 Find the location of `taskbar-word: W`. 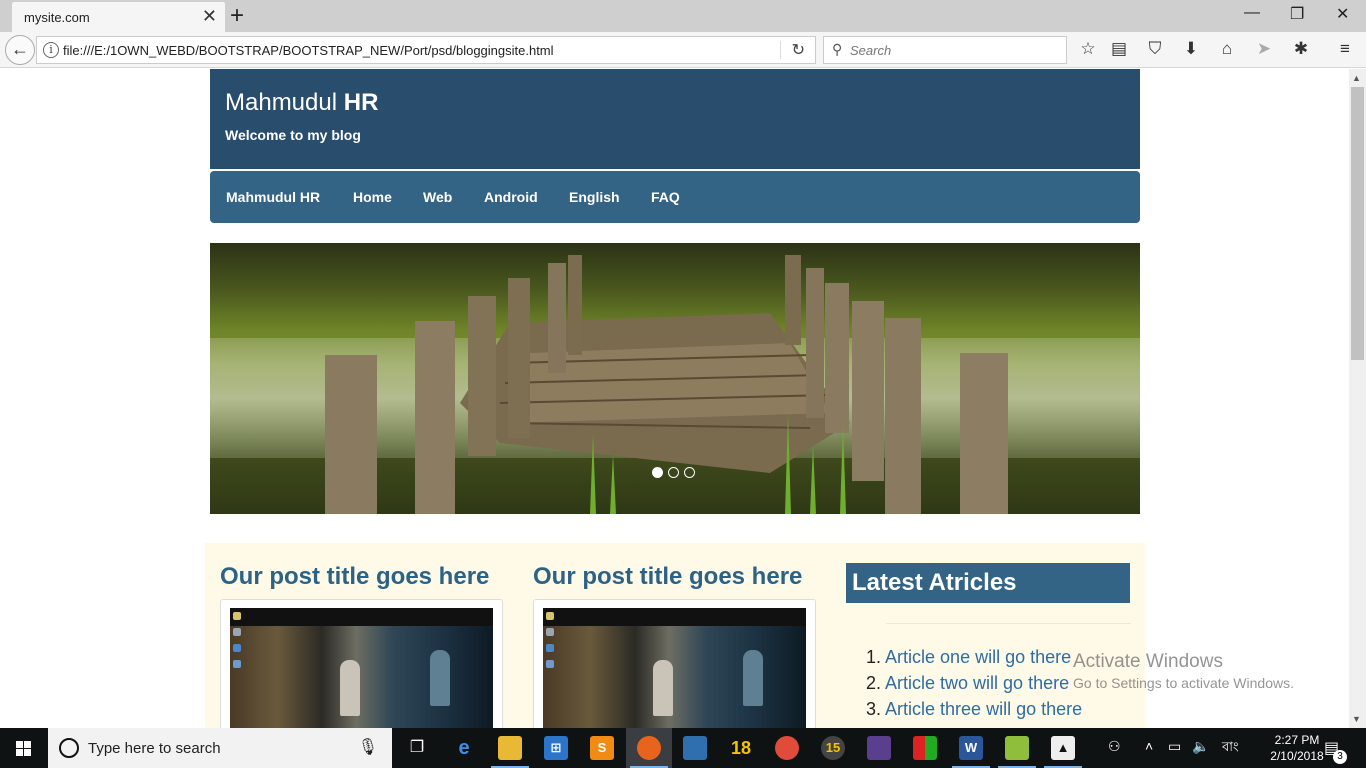

taskbar-word: W is located at coordinates (971, 748).